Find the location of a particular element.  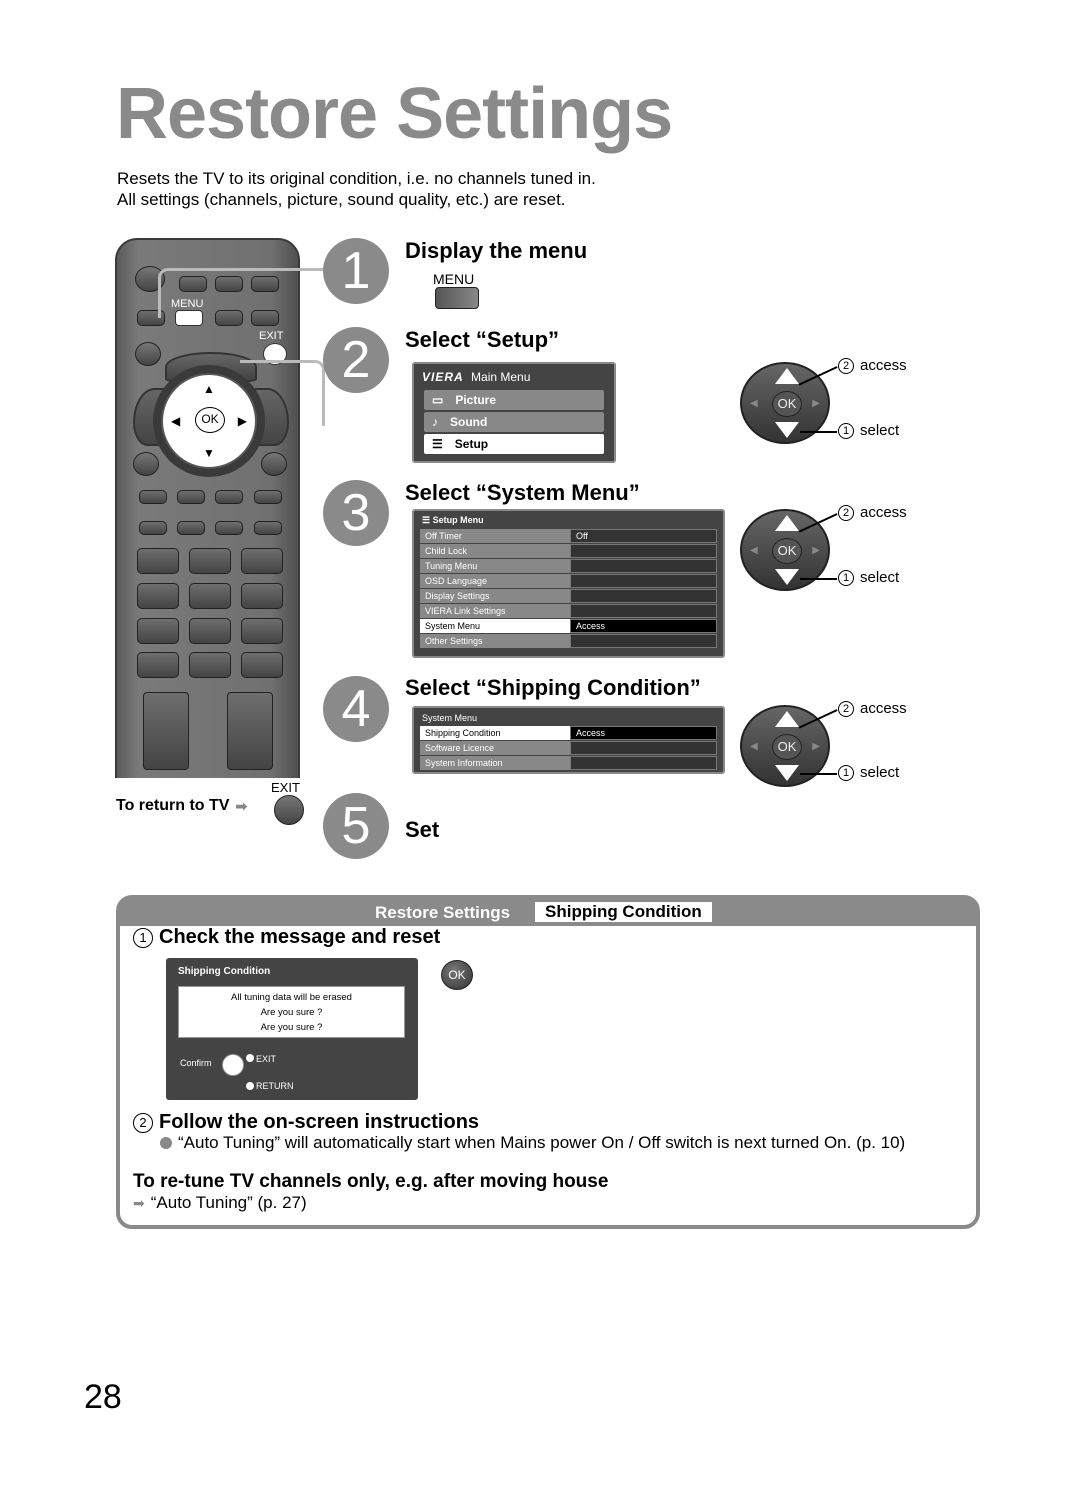

step-5-circle: 5 is located at coordinates (356, 826).